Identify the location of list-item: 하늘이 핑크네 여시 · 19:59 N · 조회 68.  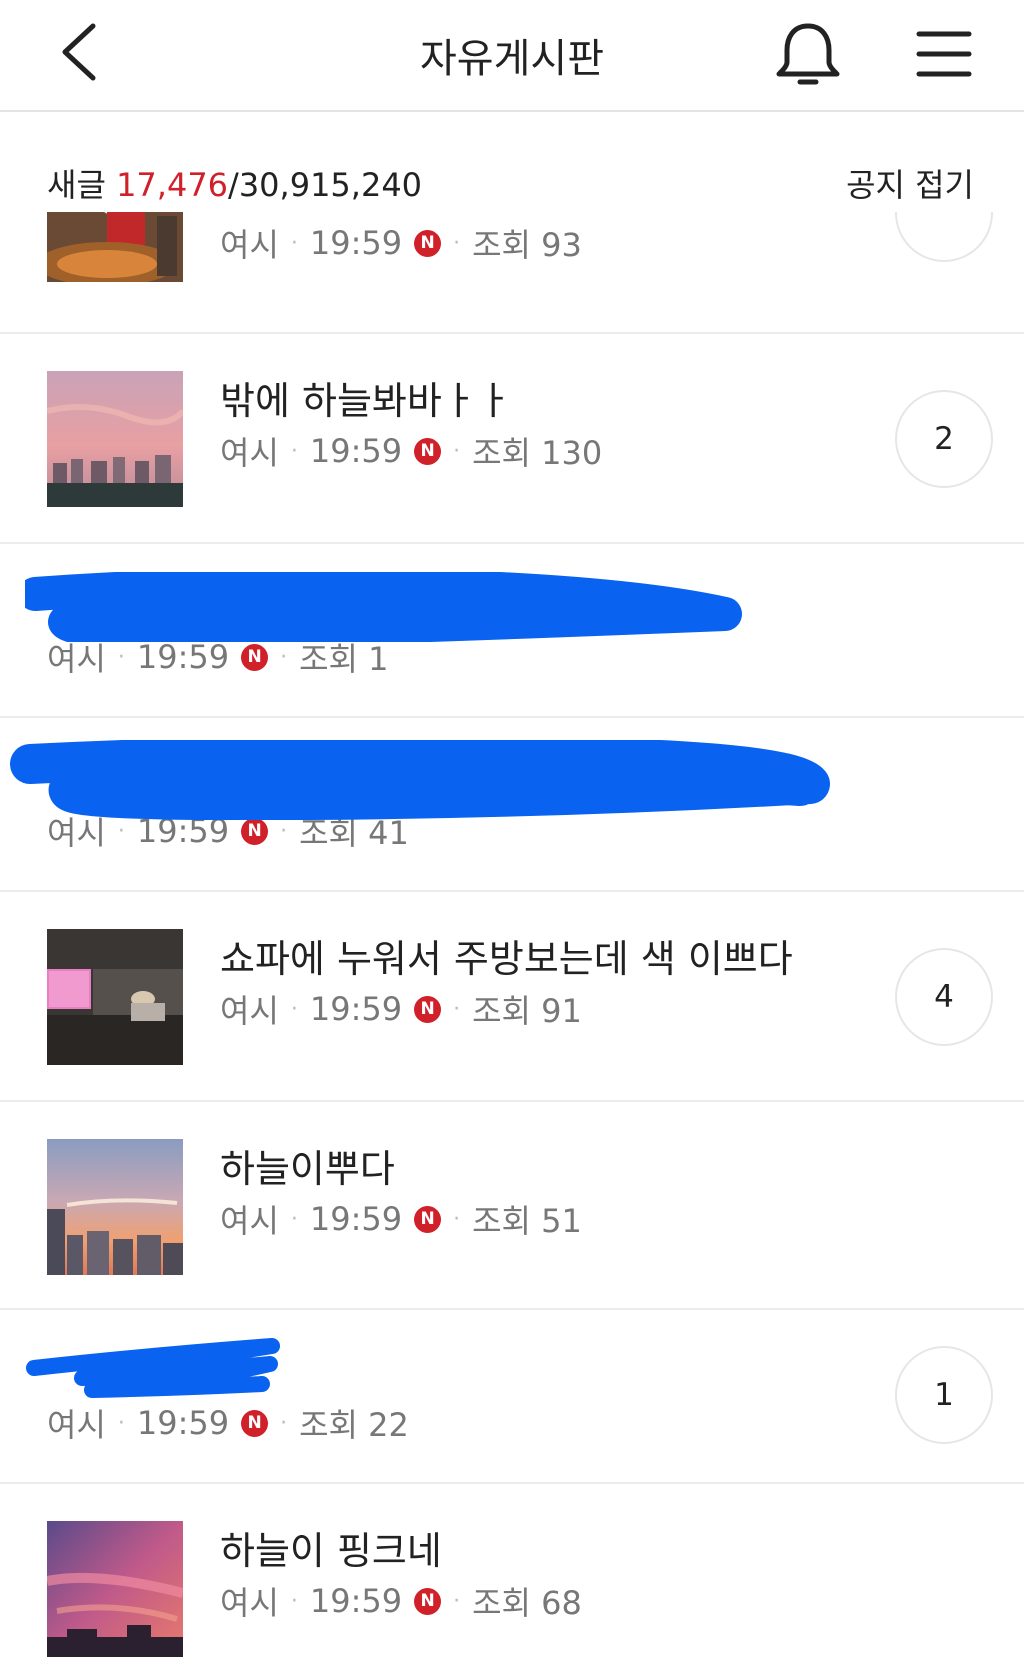
(512, 1574).